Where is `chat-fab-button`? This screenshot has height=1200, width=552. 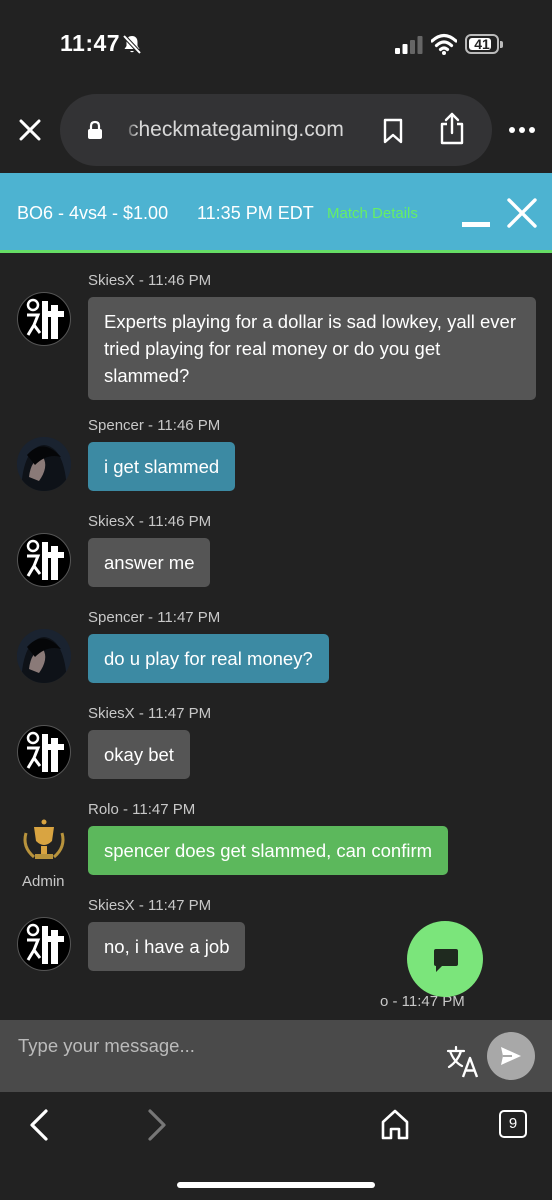
chat-fab-button is located at coordinates (445, 959).